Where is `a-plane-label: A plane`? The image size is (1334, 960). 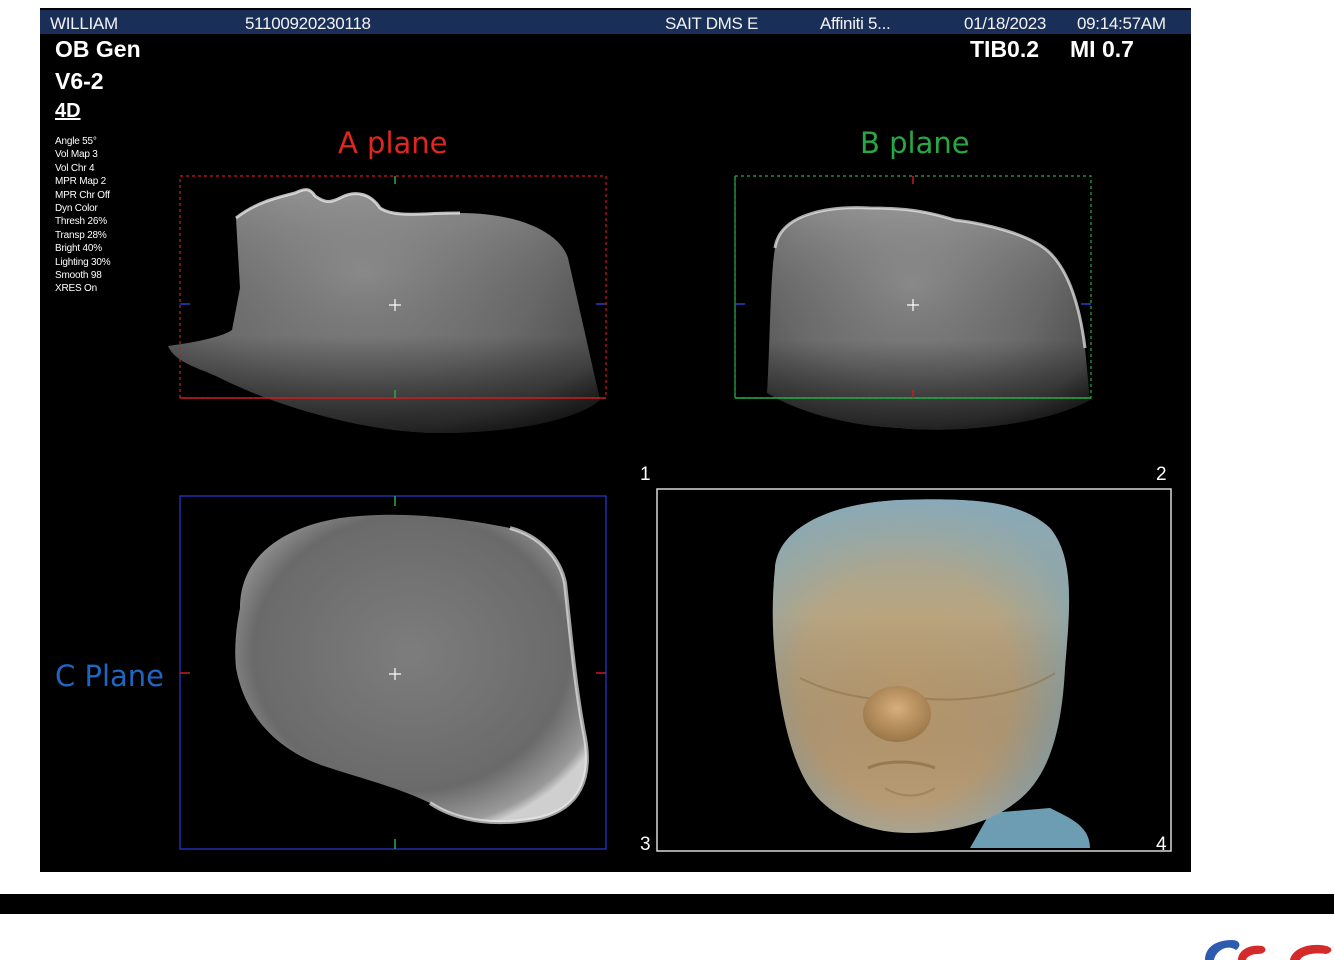
a-plane-label: A plane is located at coordinates (393, 143).